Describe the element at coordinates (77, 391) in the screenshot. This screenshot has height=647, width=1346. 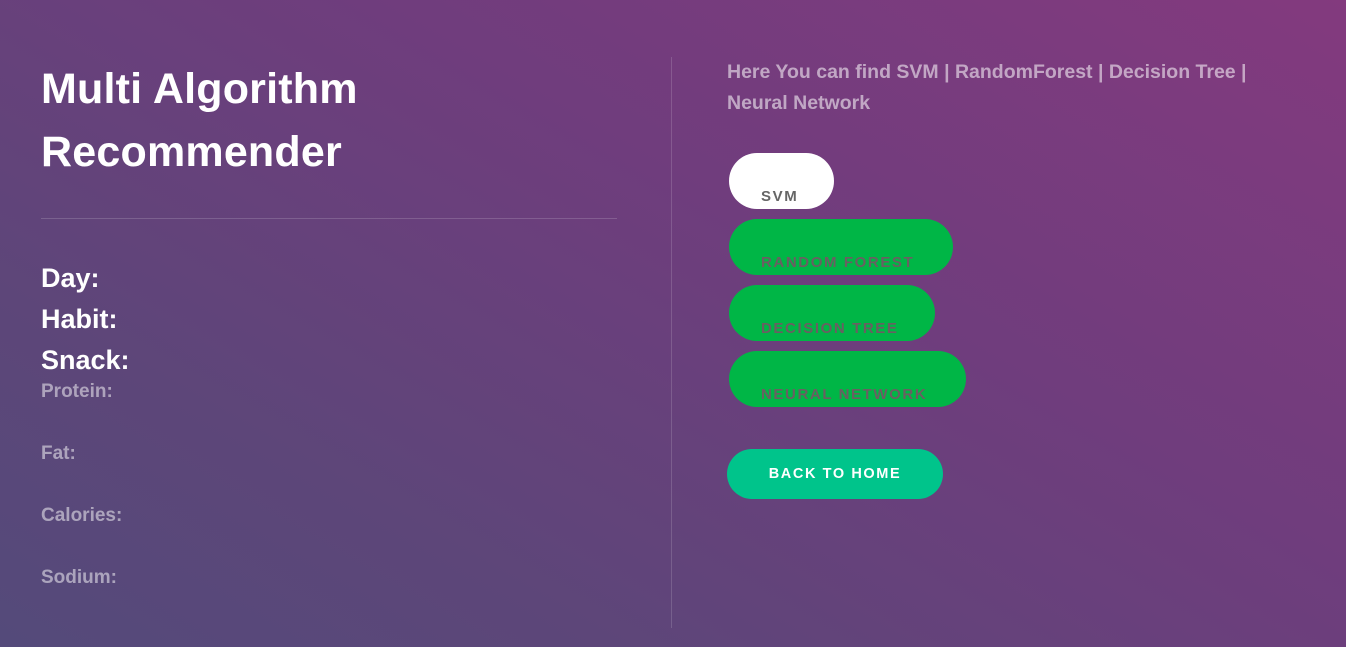
I see `protein-label: Protein:` at that location.